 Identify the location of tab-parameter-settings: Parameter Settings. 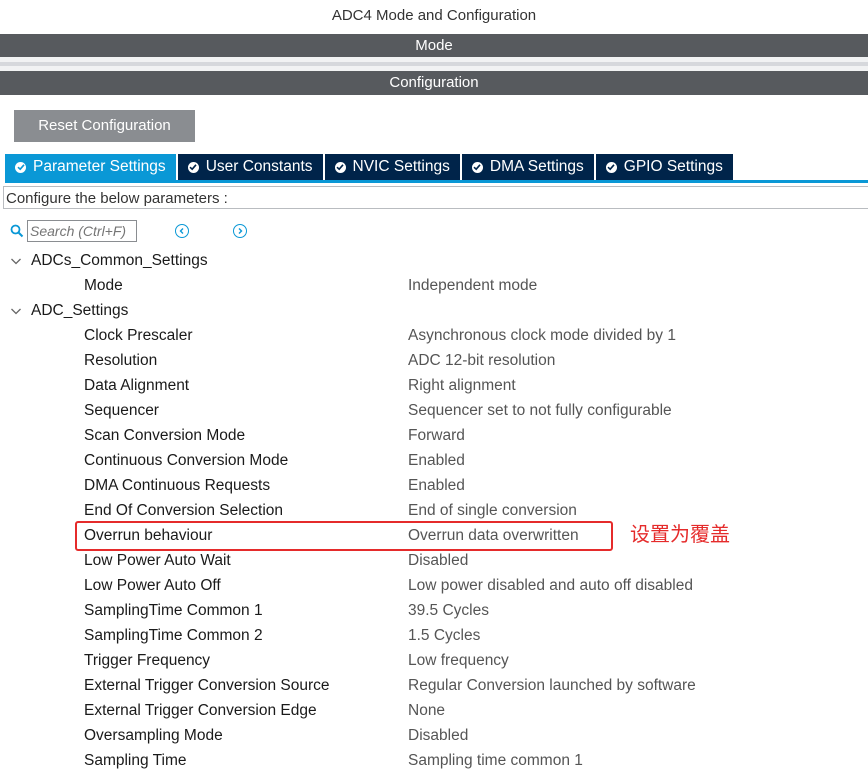
(90, 167).